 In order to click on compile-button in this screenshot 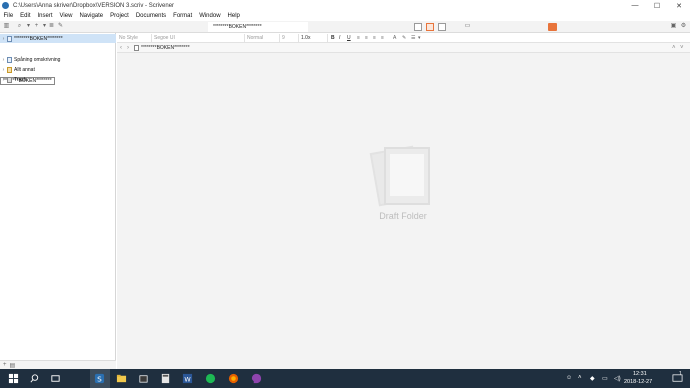, I will do `click(552, 27)`.